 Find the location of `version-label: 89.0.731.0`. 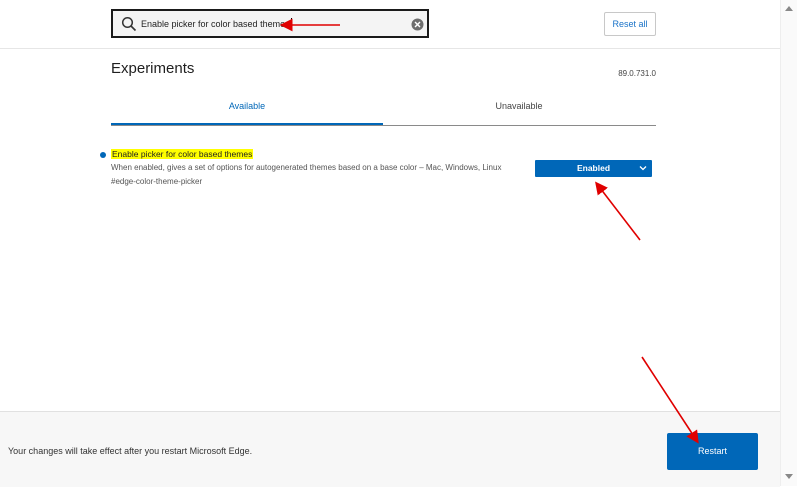

version-label: 89.0.731.0 is located at coordinates (637, 73).